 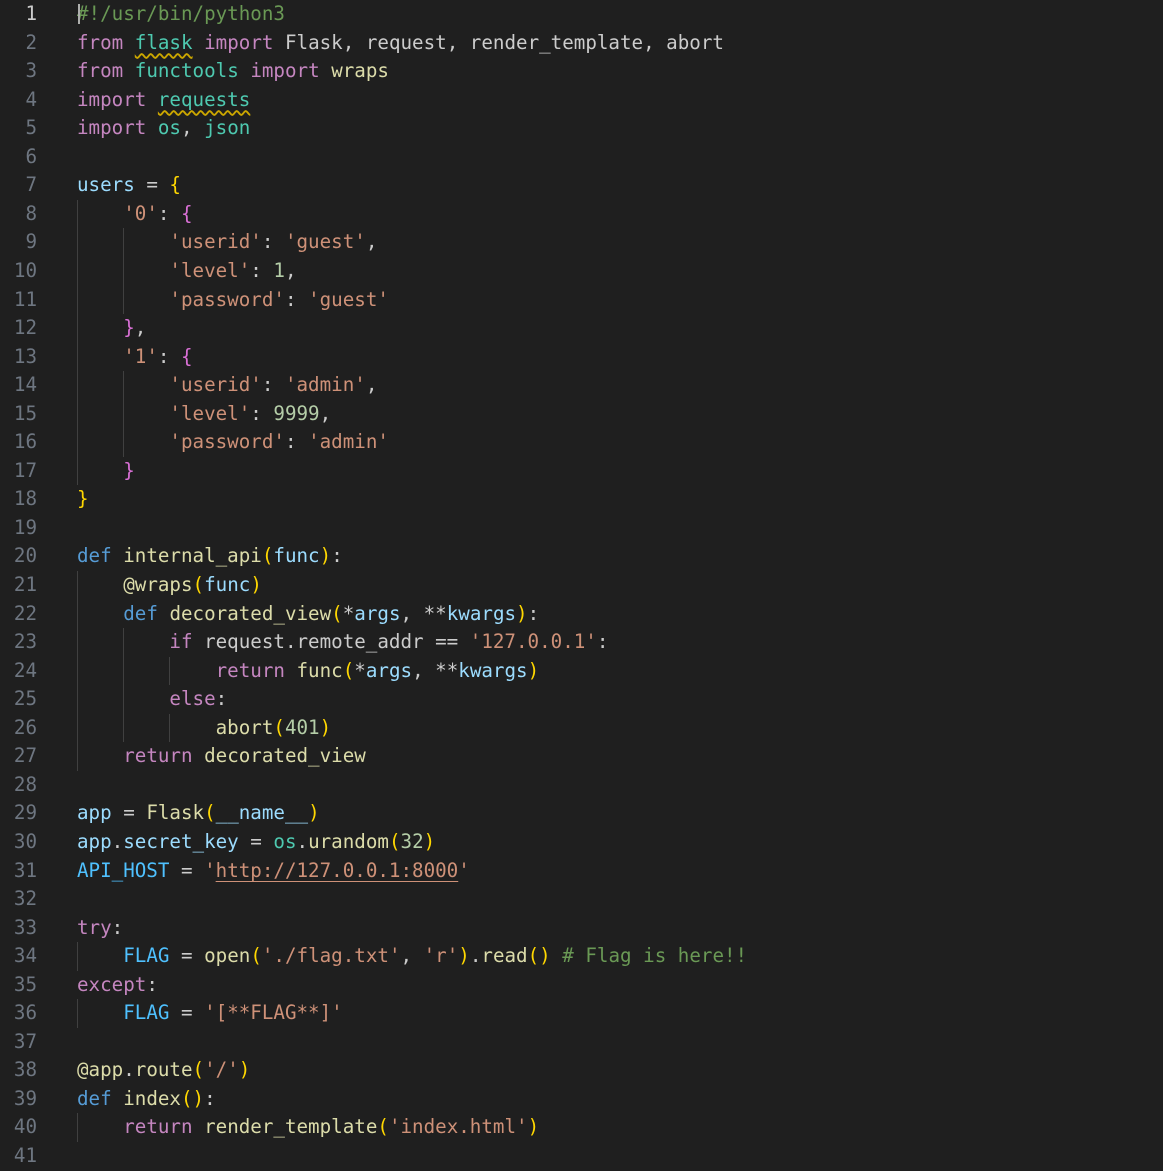 What do you see at coordinates (504, 956) in the screenshot?
I see `code-token: read` at bounding box center [504, 956].